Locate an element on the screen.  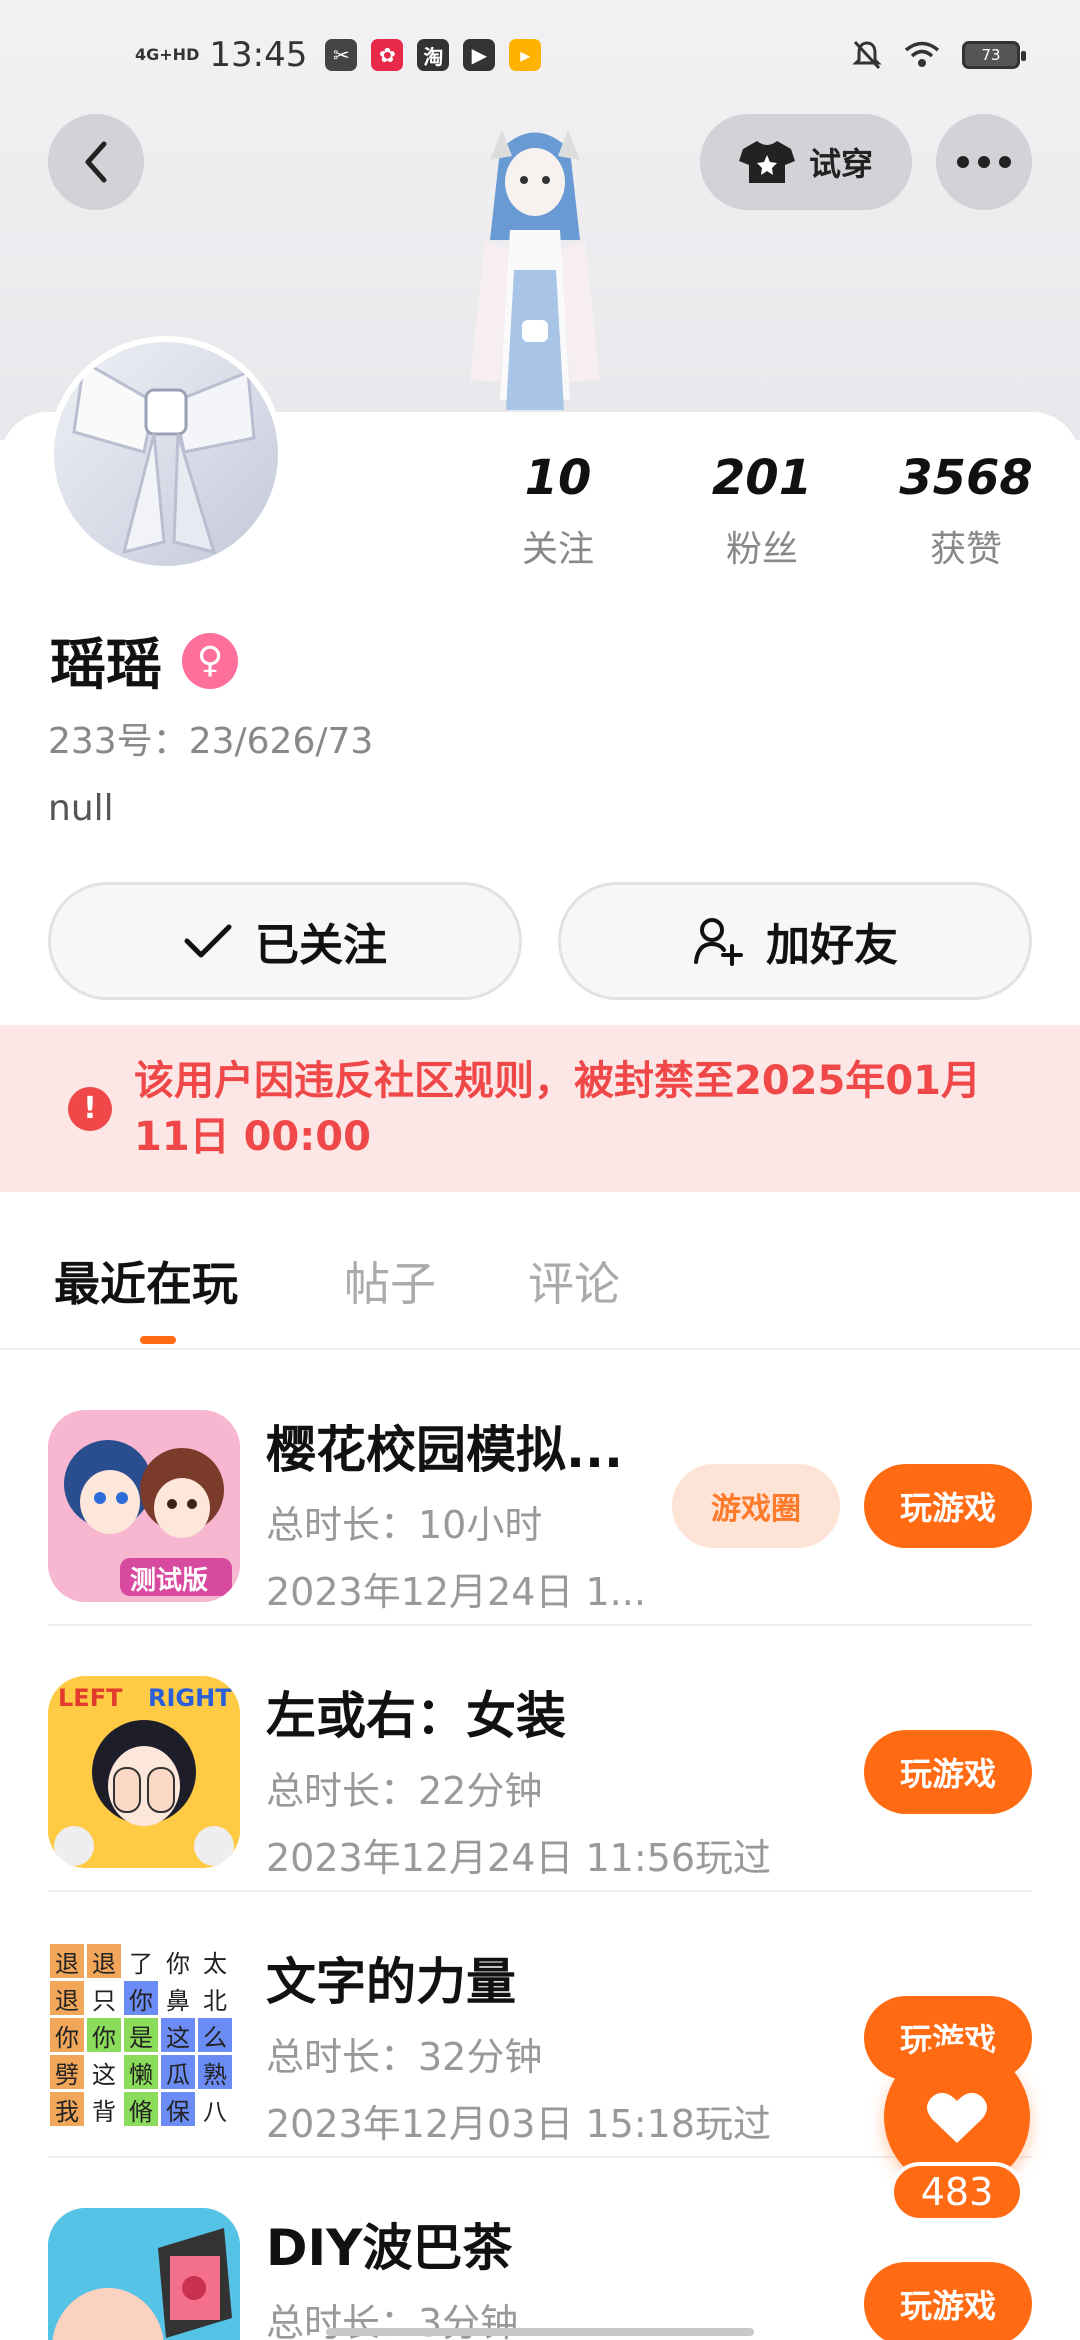
followed-label: 已关注 is located at coordinates (321, 945).